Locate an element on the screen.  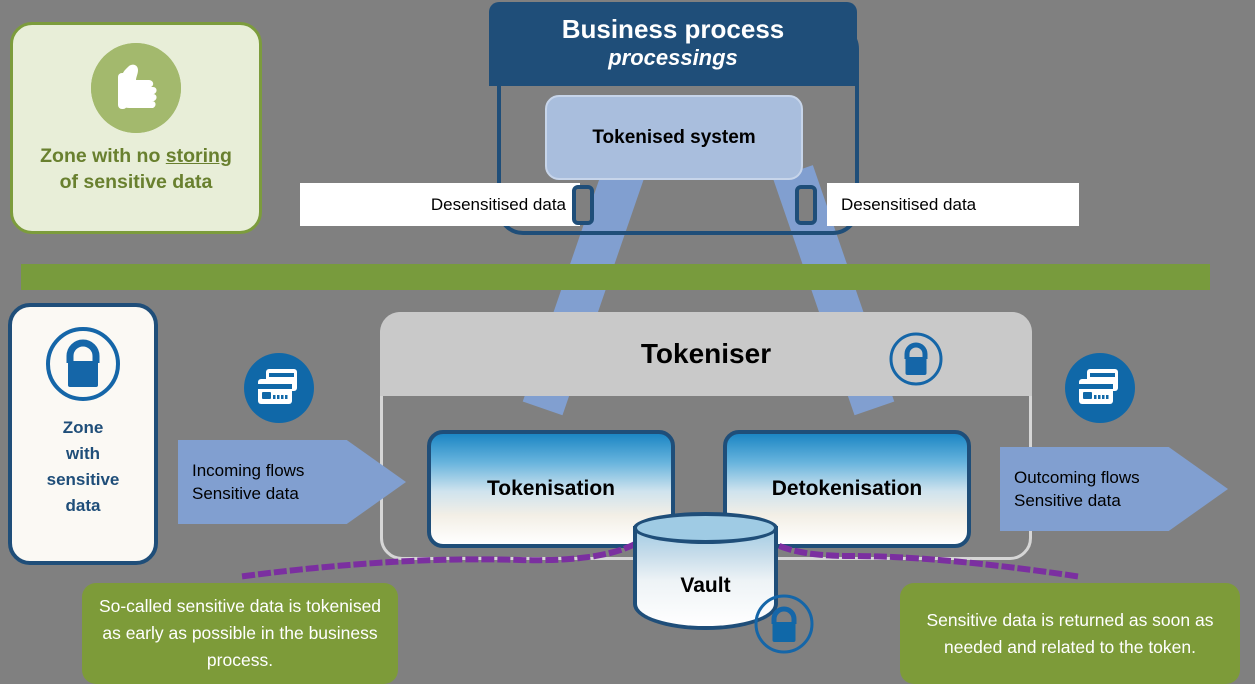
zone-sensitive-label: Zone with sensitive data is located at coordinates (83, 467).